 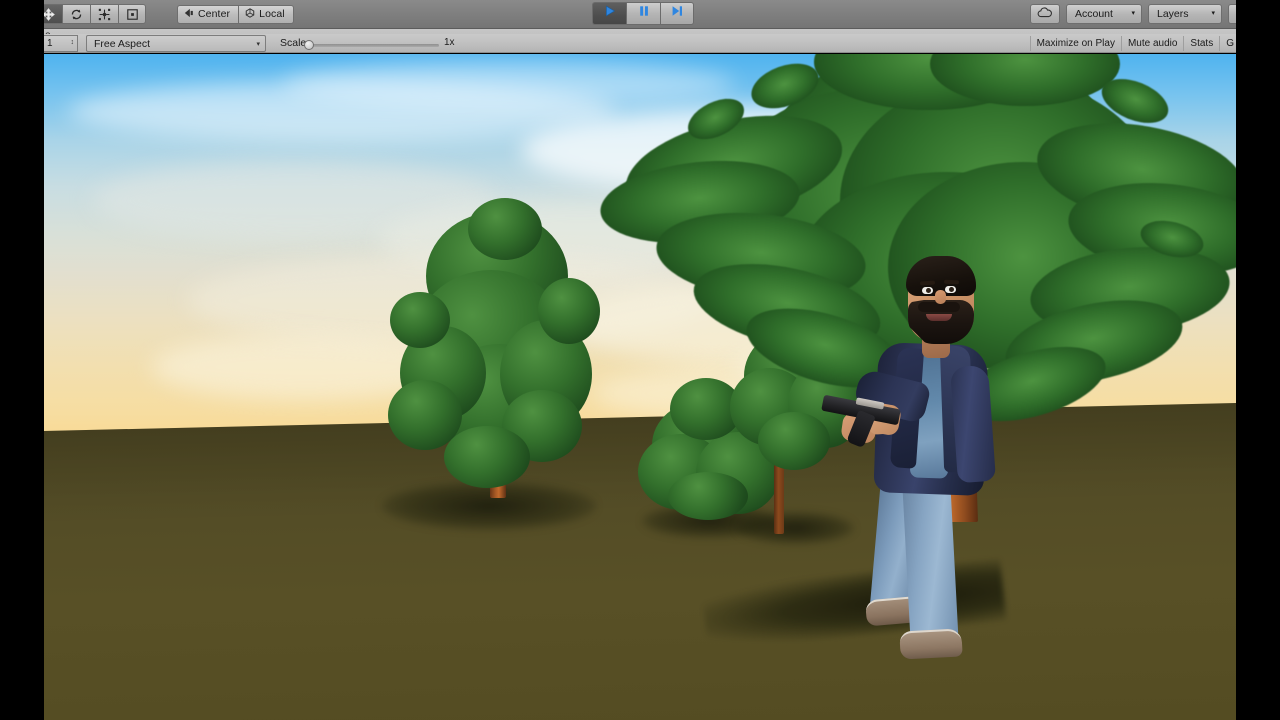 I want to click on pause-button, so click(x=643, y=13).